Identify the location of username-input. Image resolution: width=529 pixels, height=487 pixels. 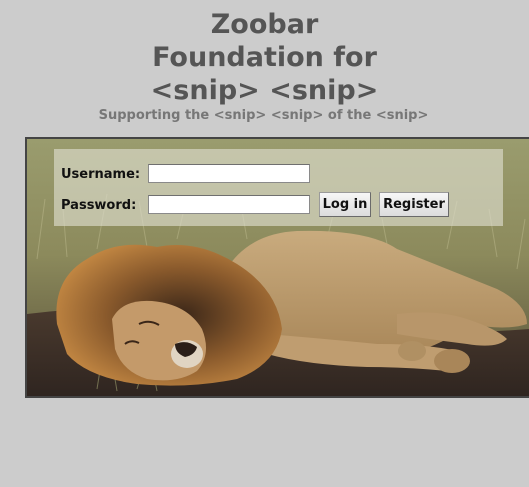
(229, 173).